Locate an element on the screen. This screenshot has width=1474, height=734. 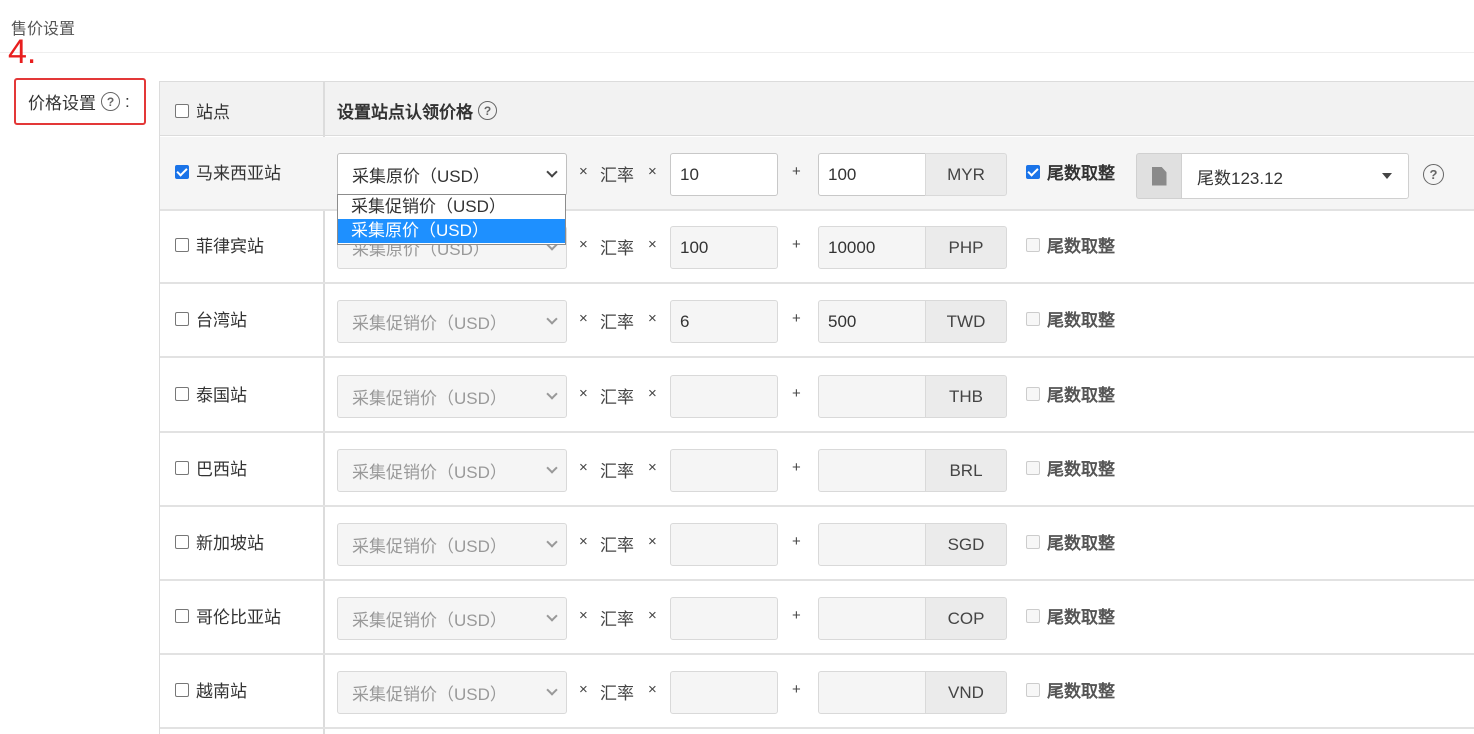
site-cell: 泰国站 is located at coordinates (211, 393).